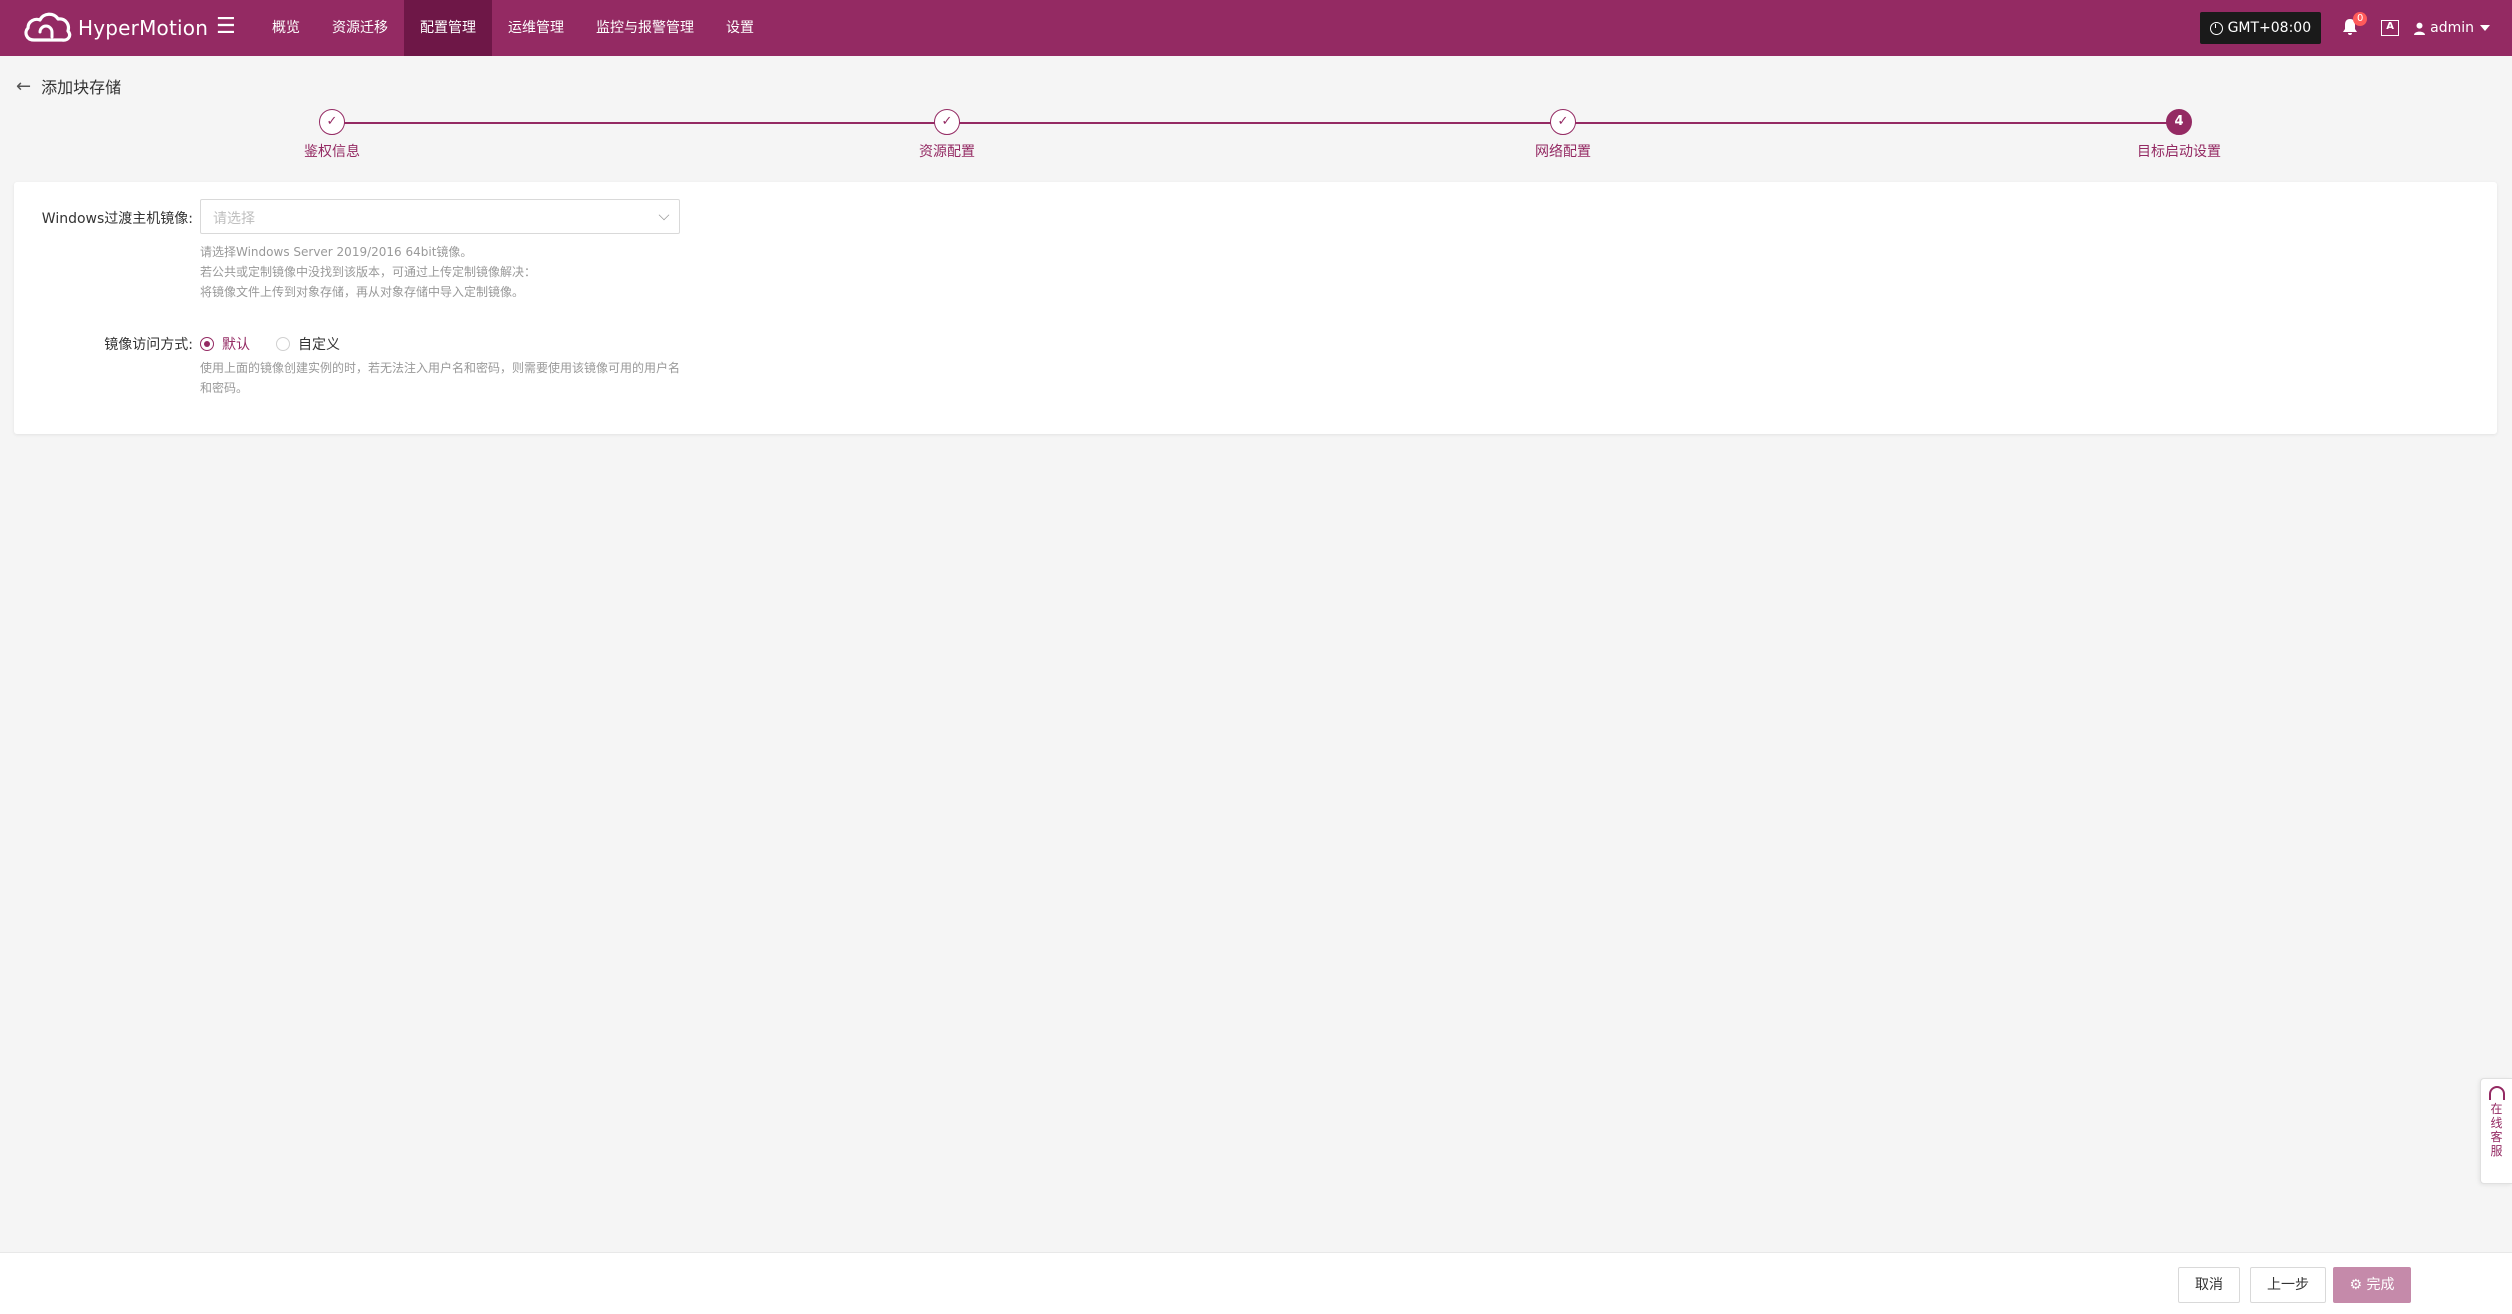 The height and width of the screenshot is (1314, 2512). What do you see at coordinates (2420, 28) in the screenshot?
I see `user-icon` at bounding box center [2420, 28].